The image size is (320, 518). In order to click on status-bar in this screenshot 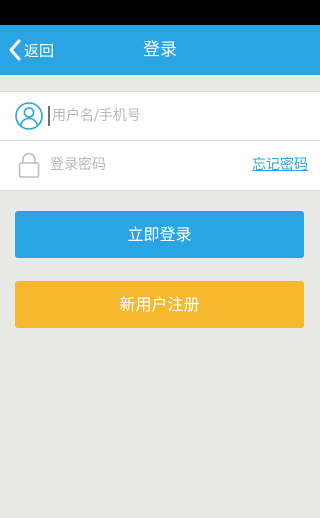, I will do `click(160, 12)`.